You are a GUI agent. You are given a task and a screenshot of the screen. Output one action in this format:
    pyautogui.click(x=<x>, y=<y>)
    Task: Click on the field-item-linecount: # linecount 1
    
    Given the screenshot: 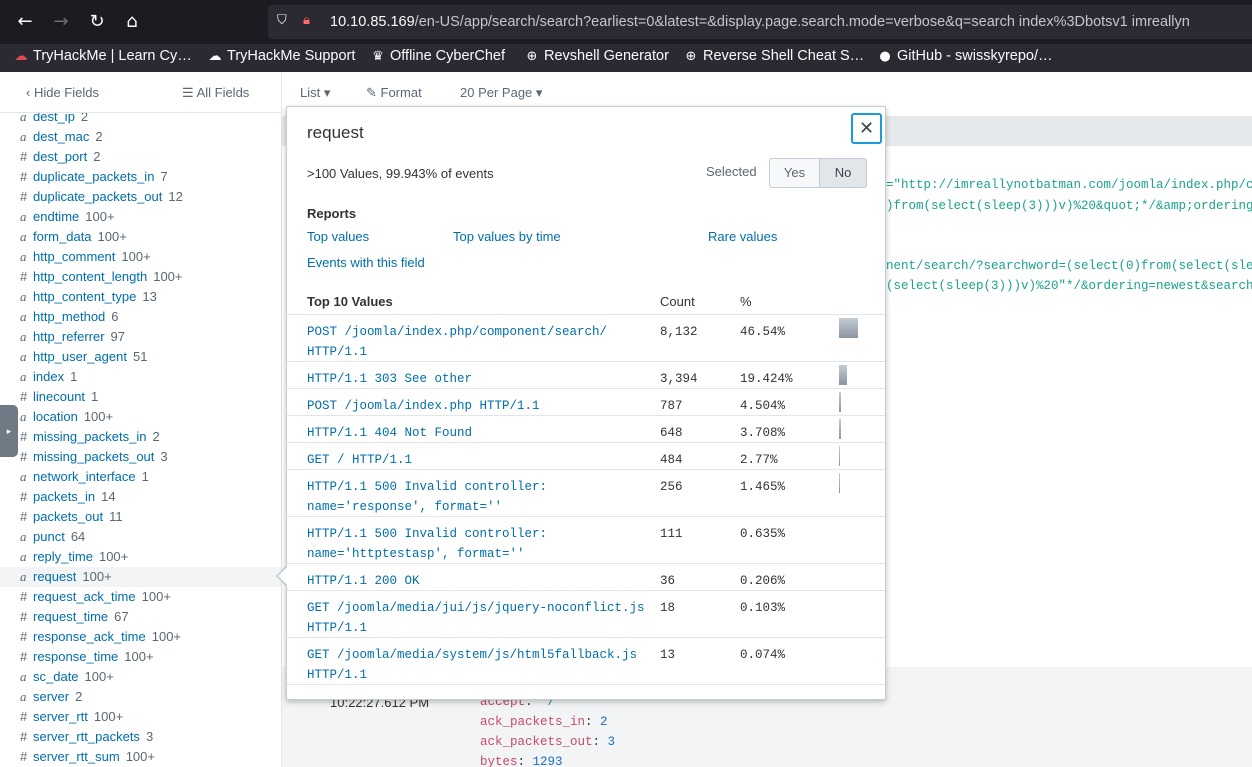 What is the action you would take?
    pyautogui.click(x=140, y=397)
    